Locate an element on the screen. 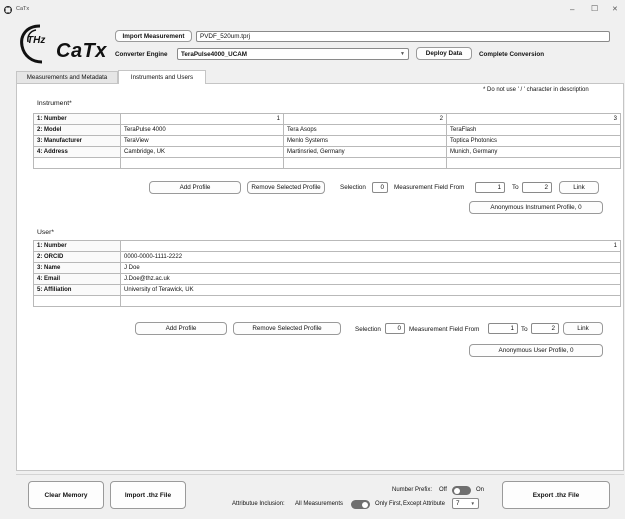 Image resolution: width=625 pixels, height=519 pixels. anonymous-instrument-profile-button: Anonymous Instrument Profile, 0 is located at coordinates (536, 207).